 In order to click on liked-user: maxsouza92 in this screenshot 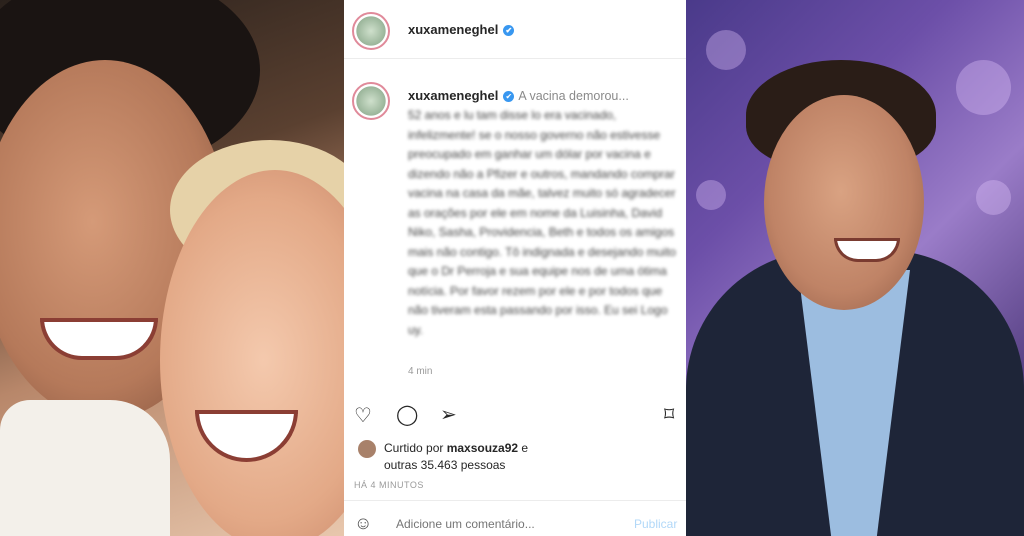, I will do `click(482, 448)`.